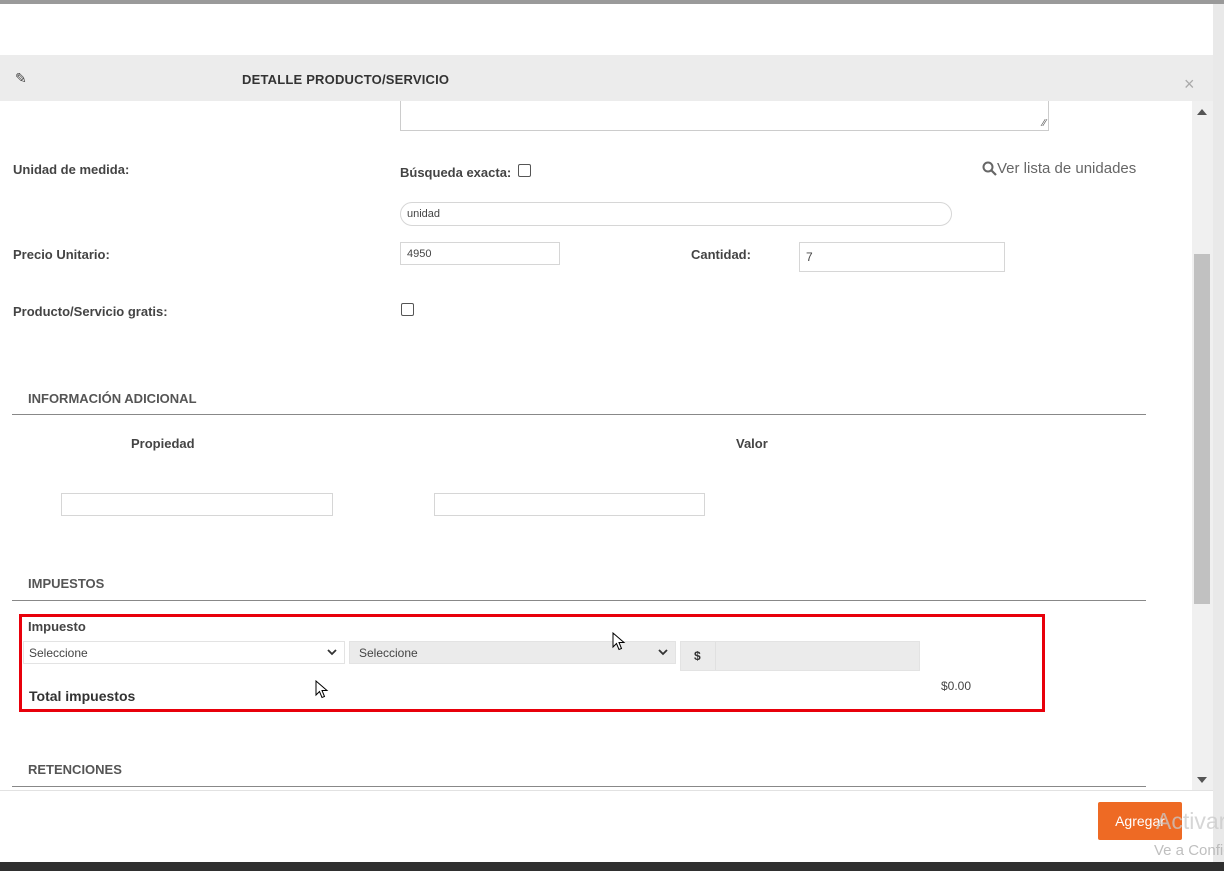 The height and width of the screenshot is (871, 1224). What do you see at coordinates (579, 600) in the screenshot?
I see `impuestos-divider` at bounding box center [579, 600].